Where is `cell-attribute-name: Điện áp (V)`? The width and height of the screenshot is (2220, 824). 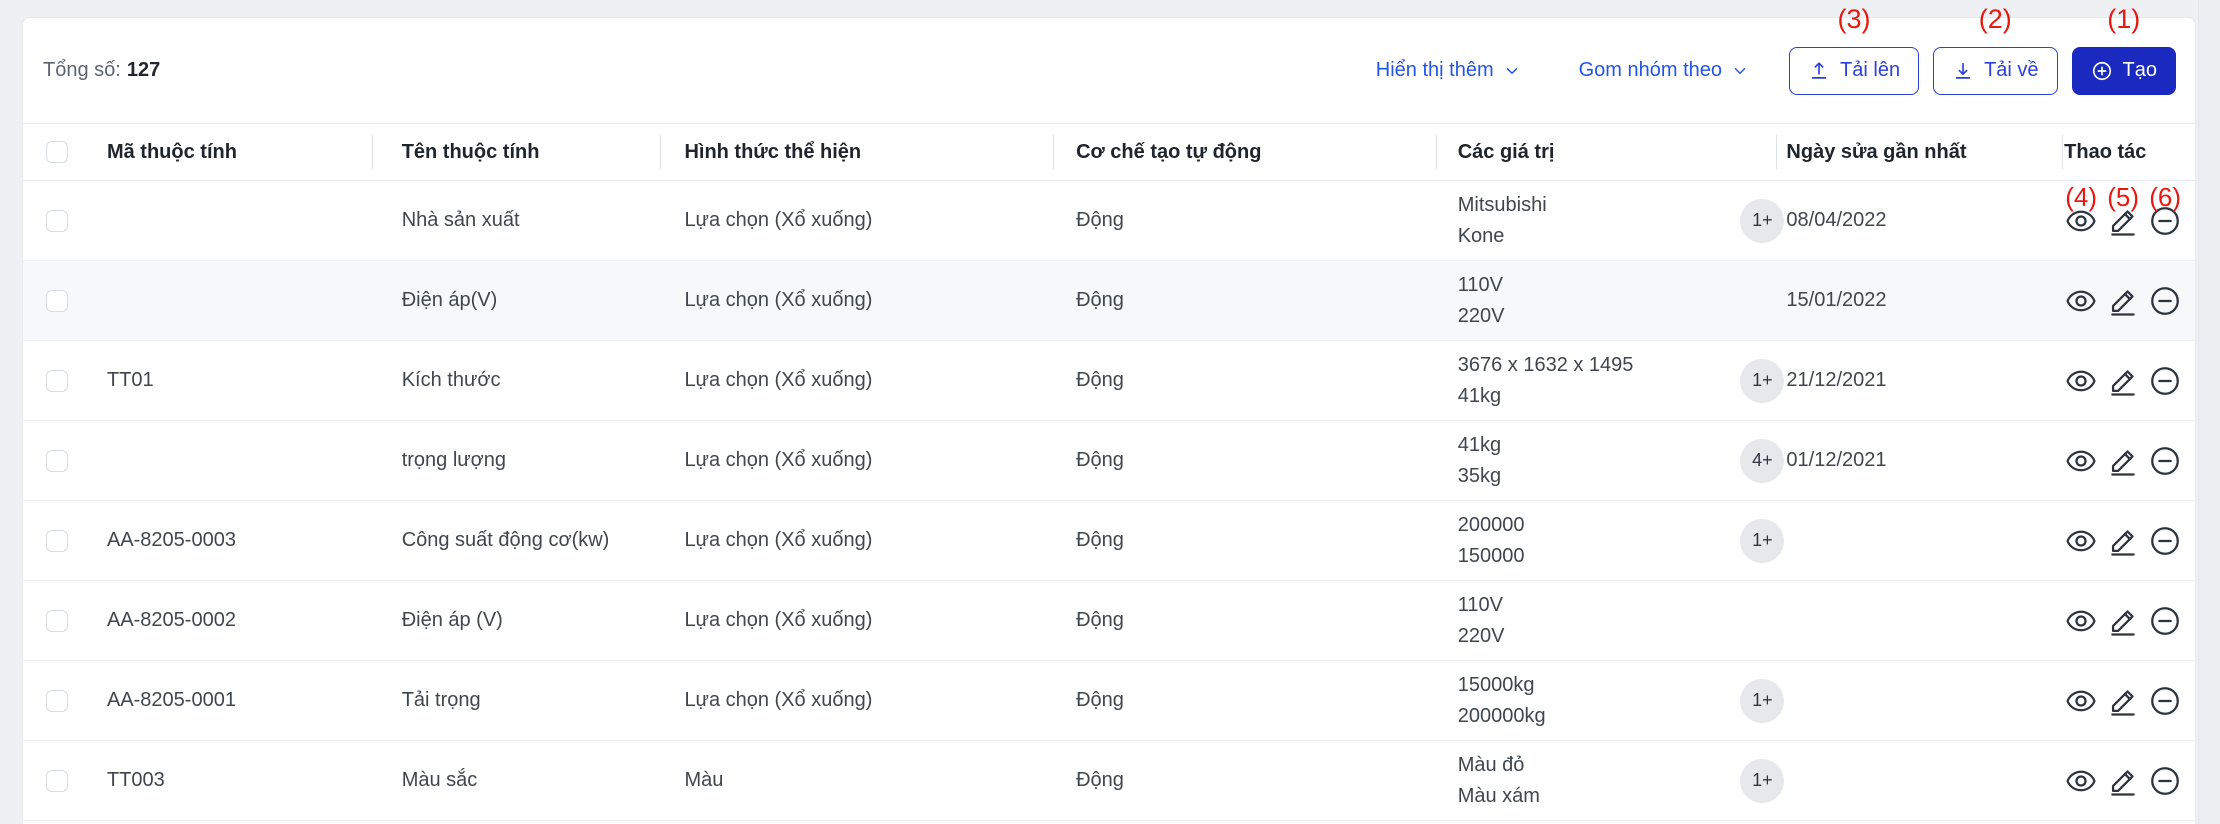
cell-attribute-name: Điện áp (V) is located at coordinates (452, 620).